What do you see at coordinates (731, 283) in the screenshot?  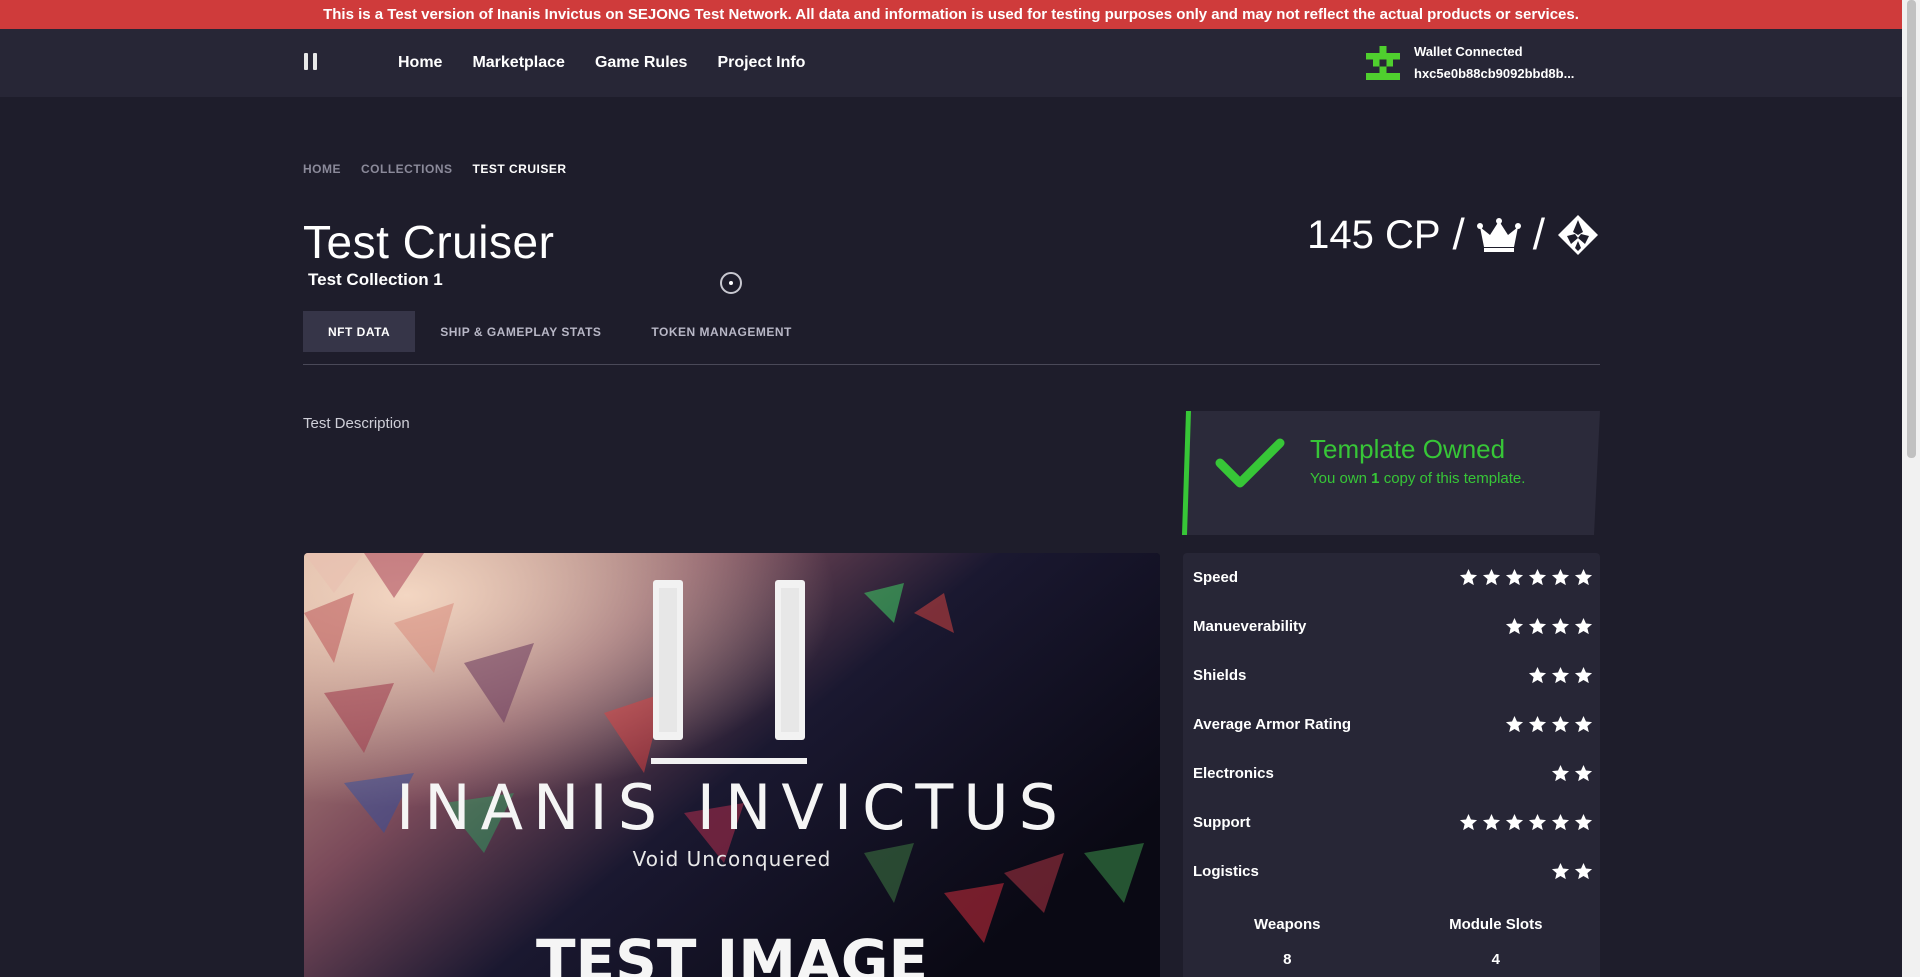 I see `mouse-cursor-icon` at bounding box center [731, 283].